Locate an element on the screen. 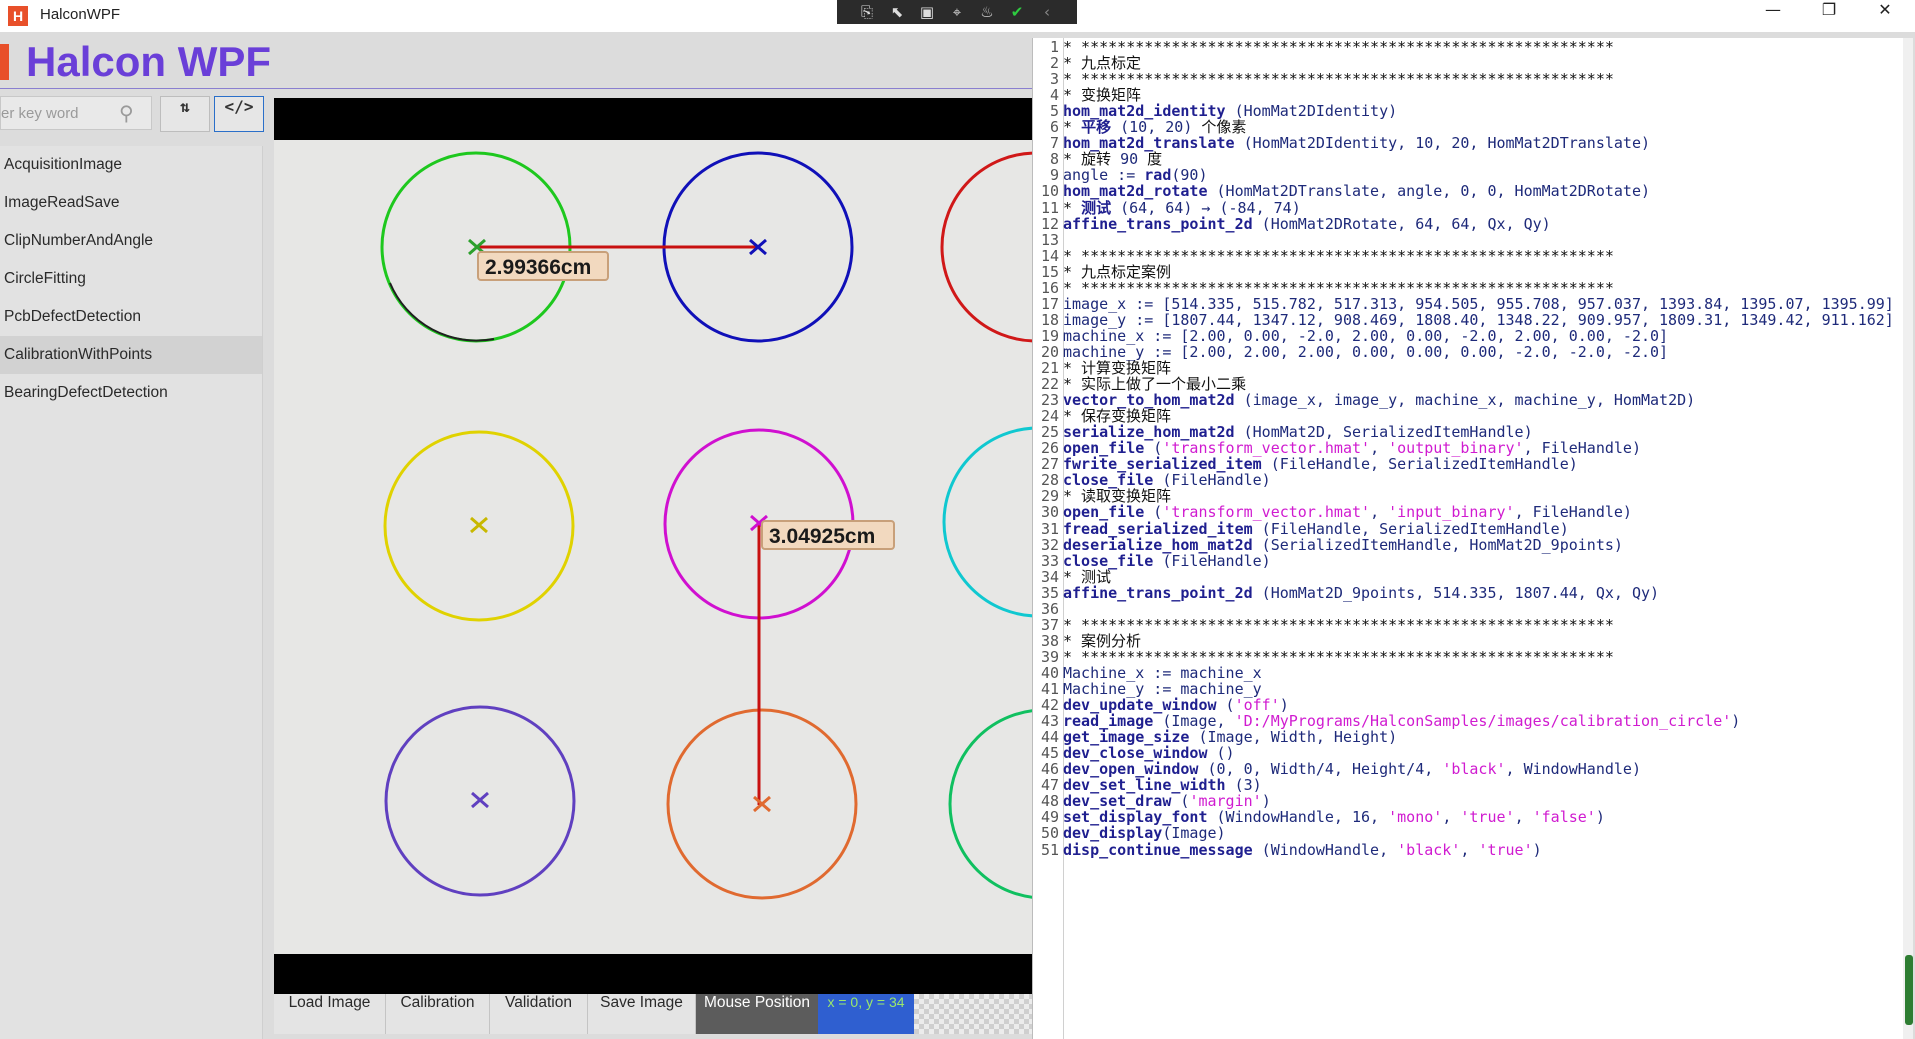 The image size is (1915, 1039). measure-label-horizontal: 2.99366cm is located at coordinates (538, 267).